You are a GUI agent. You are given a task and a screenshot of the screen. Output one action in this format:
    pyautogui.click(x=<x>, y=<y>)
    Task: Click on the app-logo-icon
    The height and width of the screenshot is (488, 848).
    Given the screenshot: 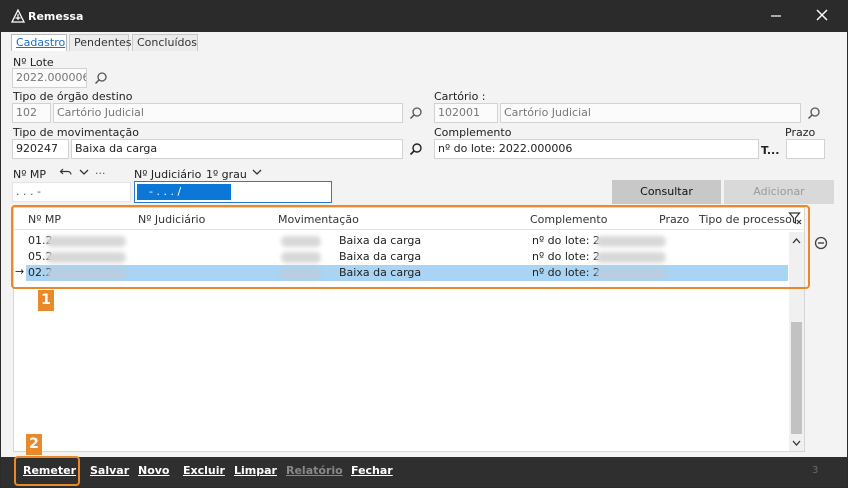 What is the action you would take?
    pyautogui.click(x=18, y=16)
    